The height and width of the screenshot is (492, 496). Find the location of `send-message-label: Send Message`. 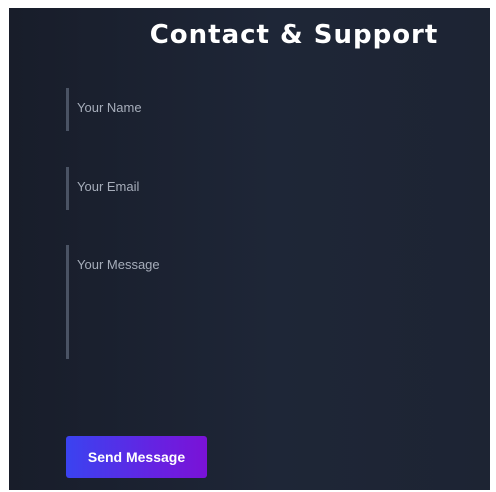

send-message-label: Send Message is located at coordinates (136, 457).